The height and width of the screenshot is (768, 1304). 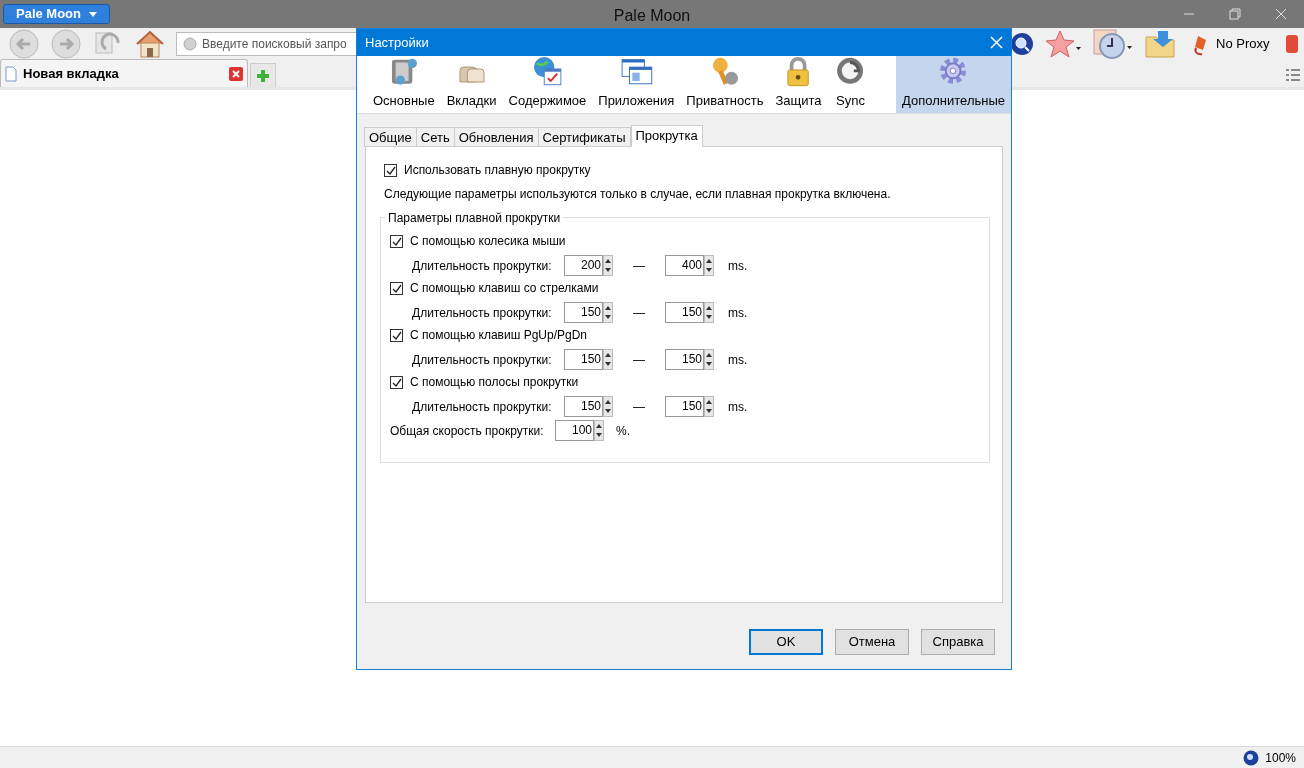 I want to click on checkbox-label: Использовать плавную прокрутку, so click(x=497, y=170).